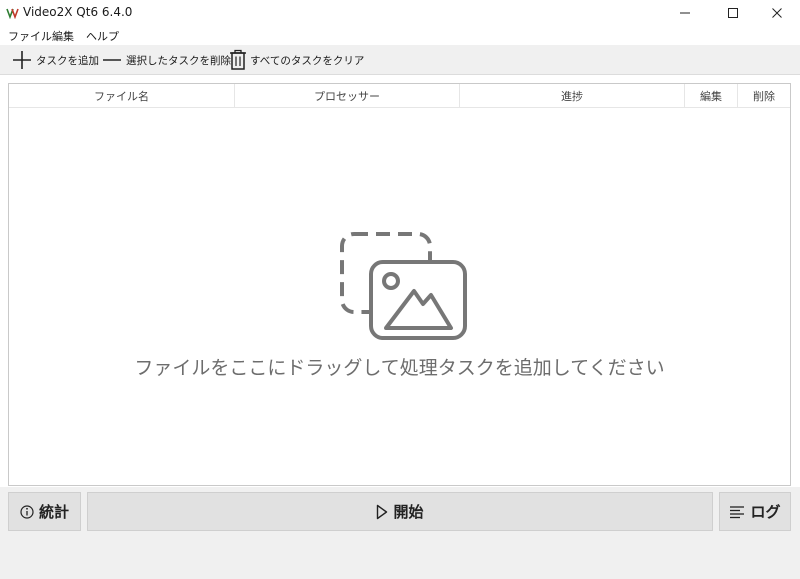 The image size is (800, 579). I want to click on log-label: ログ, so click(765, 512).